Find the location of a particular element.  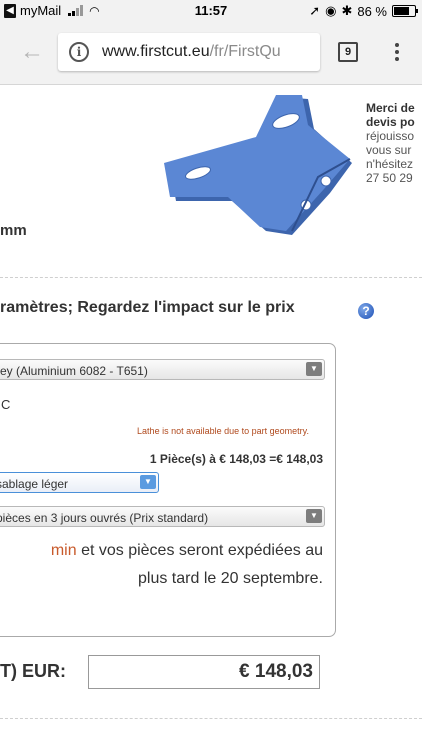

browser-toolbar: ← i www.firstcut.eu/fr/FirstQu 9 is located at coordinates (211, 53).